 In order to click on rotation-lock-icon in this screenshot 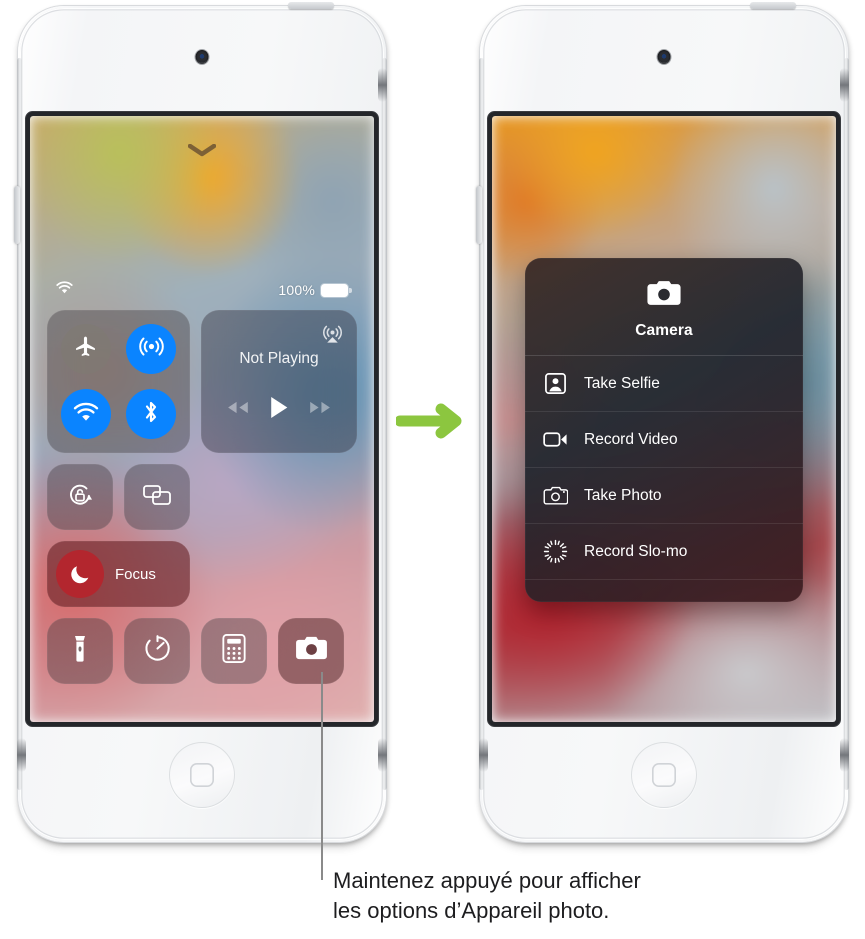, I will do `click(80, 497)`.